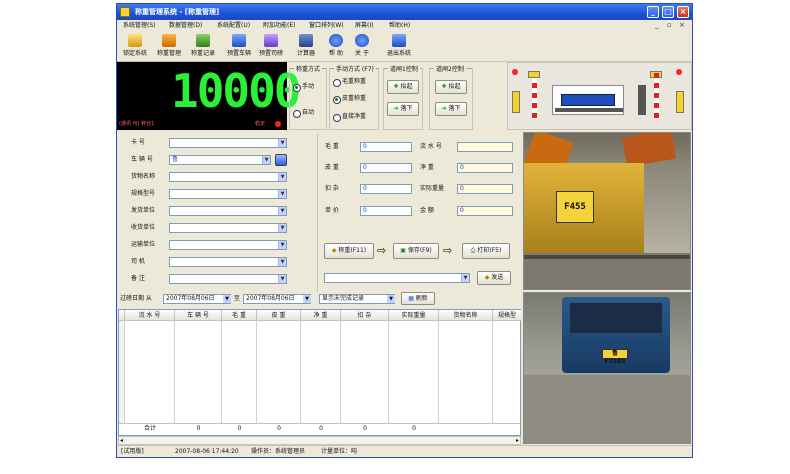  I want to click on rear-plate: F455, so click(575, 207).